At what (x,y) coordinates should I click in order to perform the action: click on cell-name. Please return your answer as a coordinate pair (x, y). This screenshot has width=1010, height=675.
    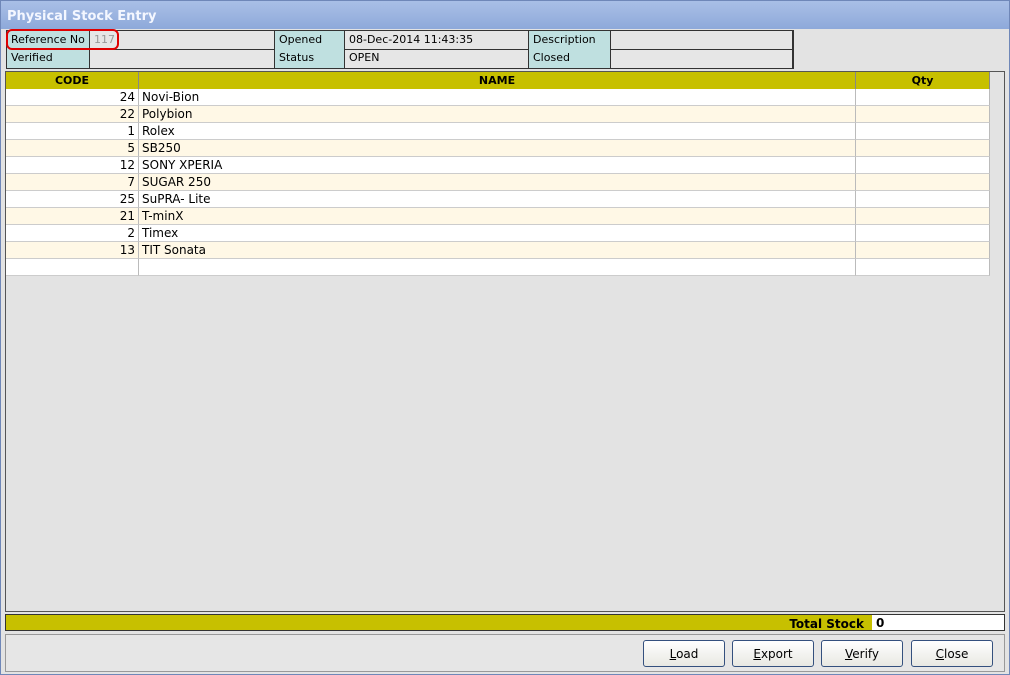
    Looking at the image, I should click on (497, 267).